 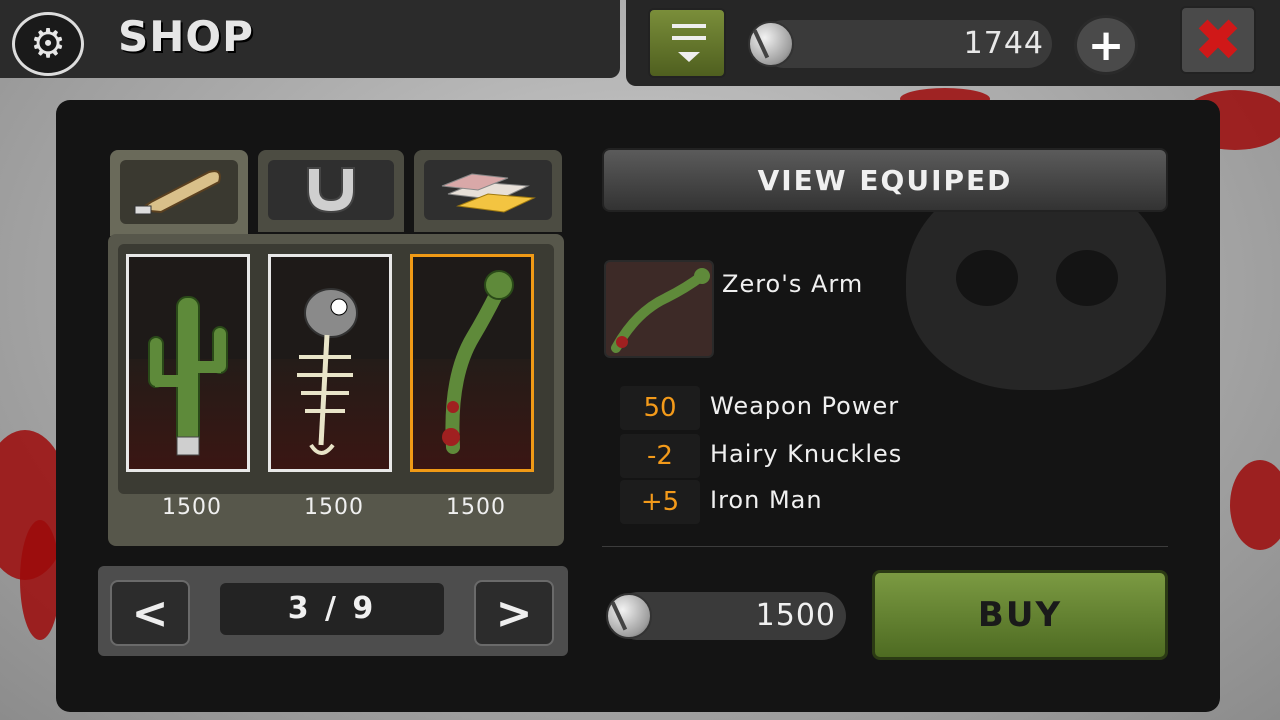 I want to click on stat-label: Weapon Power, so click(x=805, y=406).